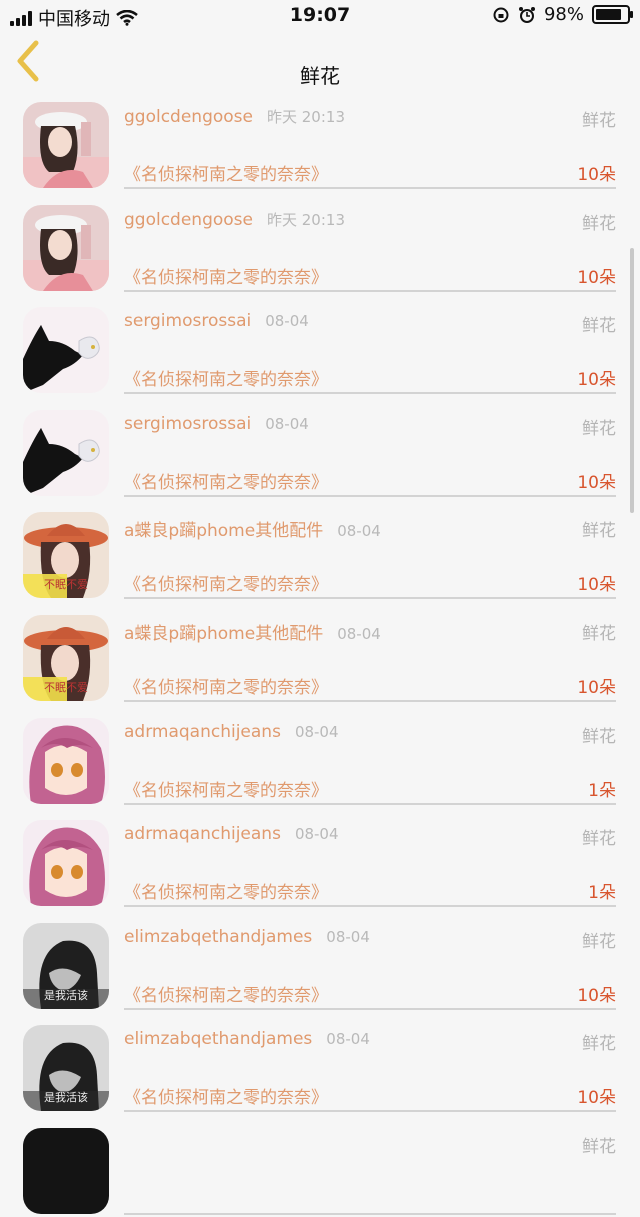 Image resolution: width=640 pixels, height=1217 pixels. Describe the element at coordinates (632, 380) in the screenshot. I see `scrollbar` at that location.